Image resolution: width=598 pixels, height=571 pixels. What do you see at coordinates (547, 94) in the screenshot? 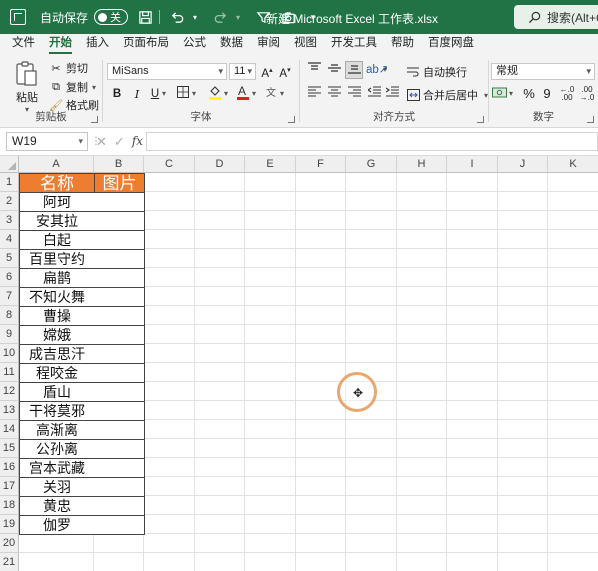
I see `comma-style-icon: 9` at bounding box center [547, 94].